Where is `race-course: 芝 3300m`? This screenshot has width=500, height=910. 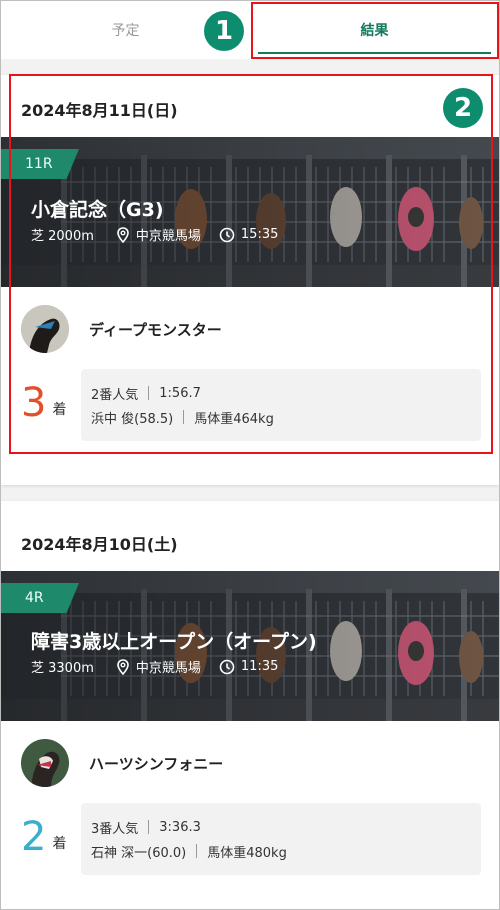
race-course: 芝 3300m is located at coordinates (62, 668).